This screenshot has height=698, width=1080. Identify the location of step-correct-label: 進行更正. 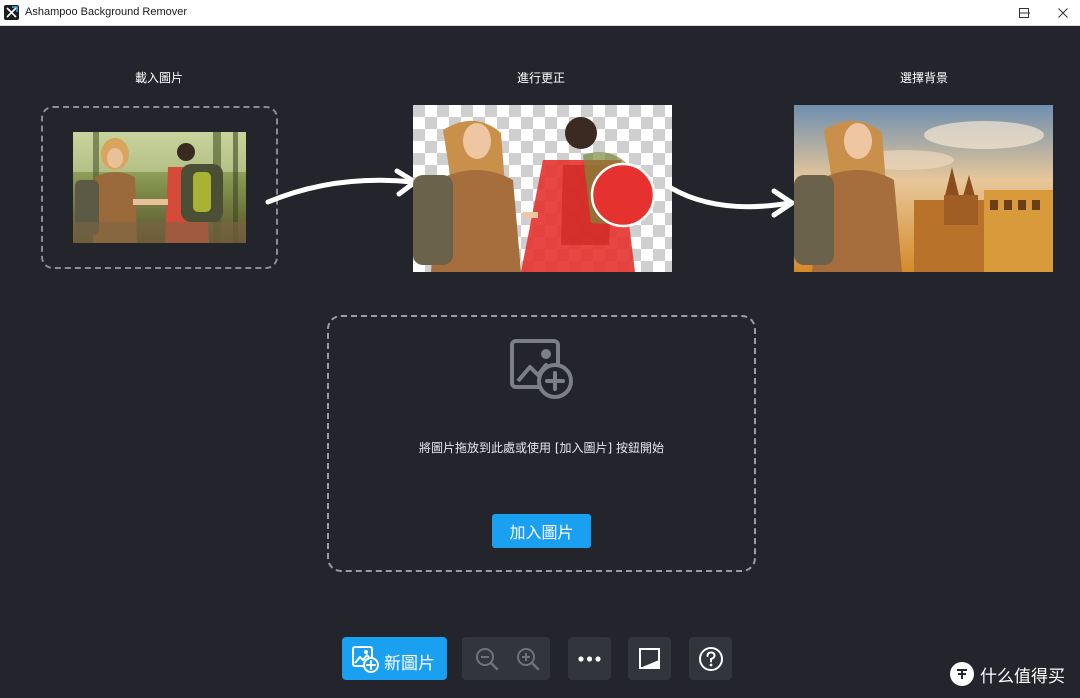
(540, 78).